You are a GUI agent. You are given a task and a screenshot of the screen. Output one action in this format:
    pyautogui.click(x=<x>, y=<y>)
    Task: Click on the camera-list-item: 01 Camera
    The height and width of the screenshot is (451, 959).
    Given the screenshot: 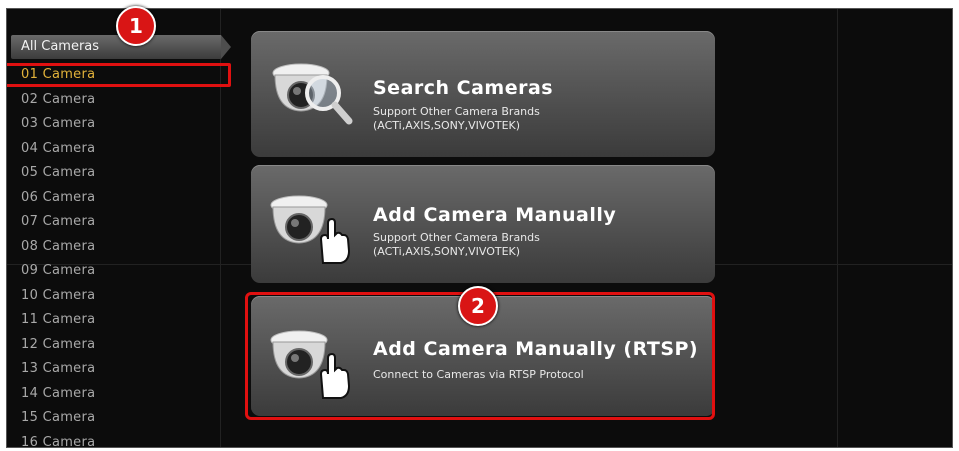 What is the action you would take?
    pyautogui.click(x=119, y=75)
    